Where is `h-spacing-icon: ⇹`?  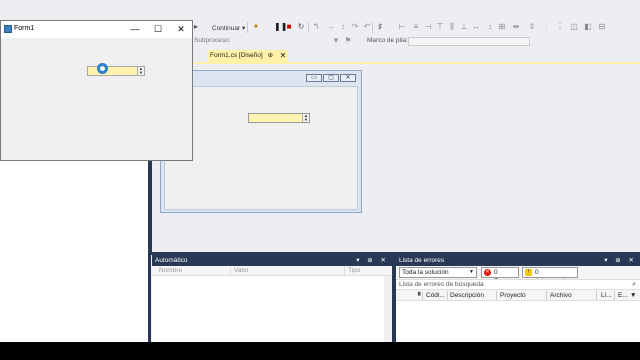 h-spacing-icon: ⇹ is located at coordinates (516, 27).